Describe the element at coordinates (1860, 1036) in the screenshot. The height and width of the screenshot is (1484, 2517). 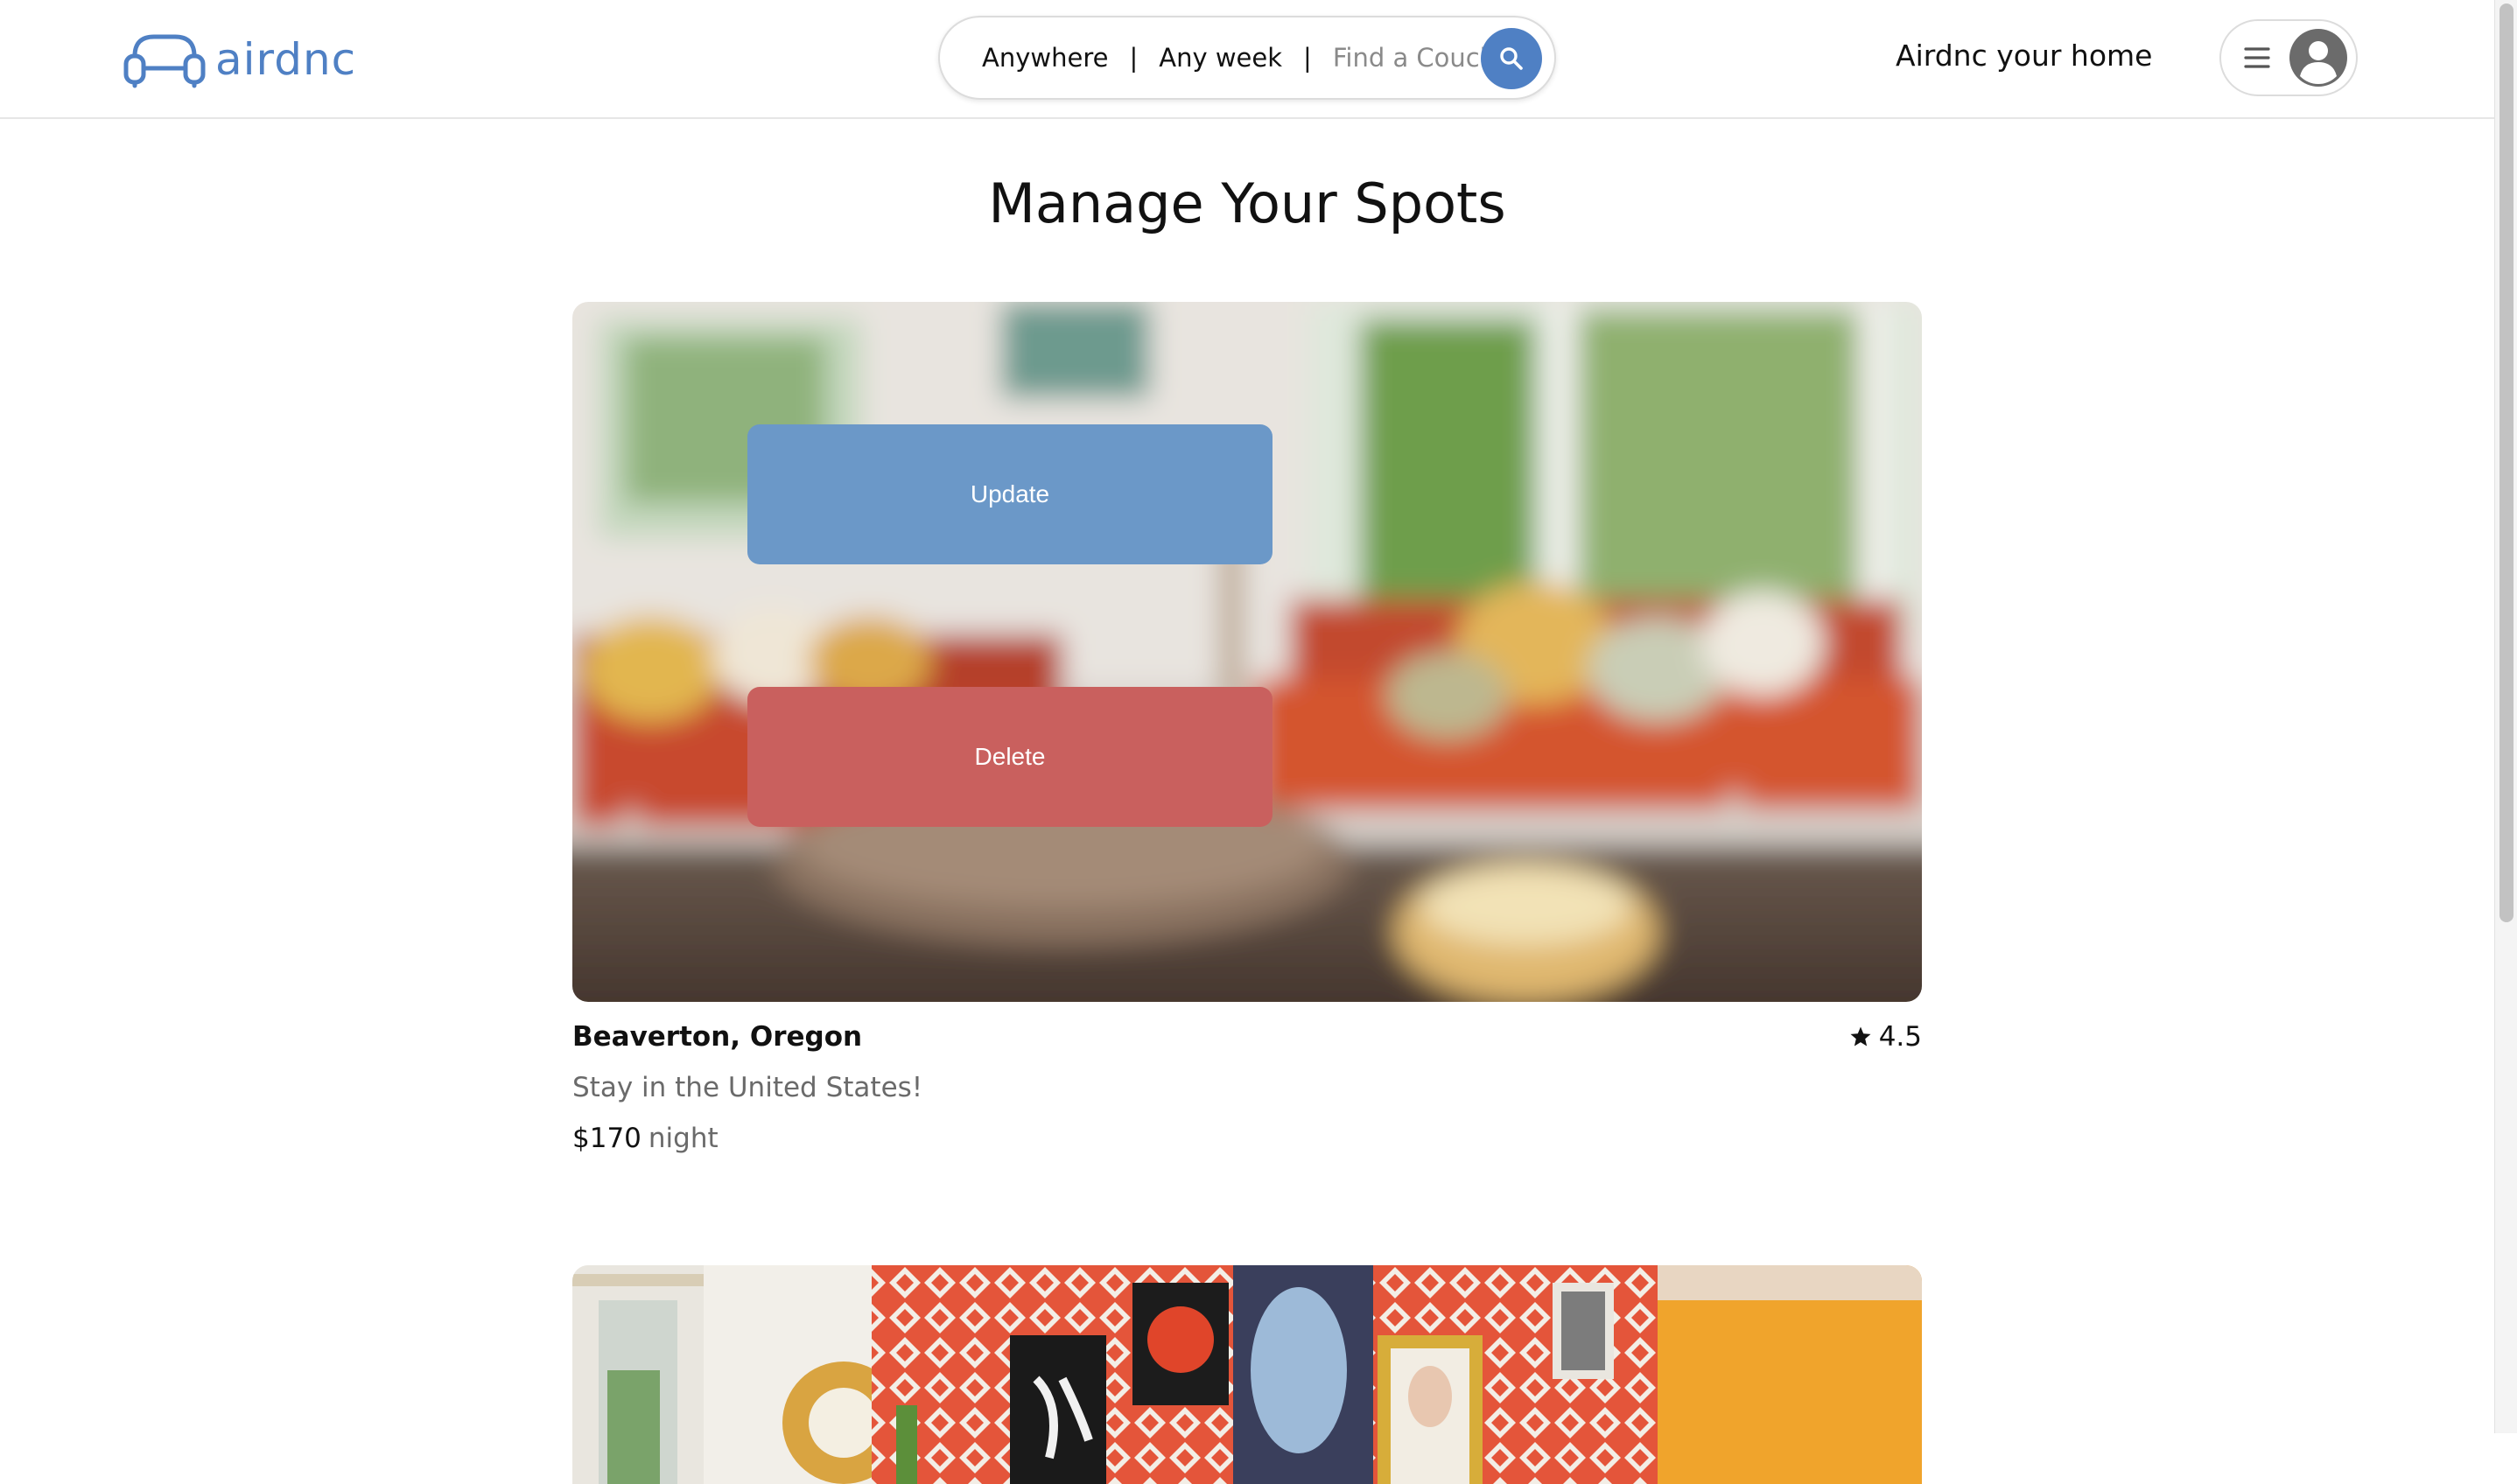
I see `star-icon` at that location.